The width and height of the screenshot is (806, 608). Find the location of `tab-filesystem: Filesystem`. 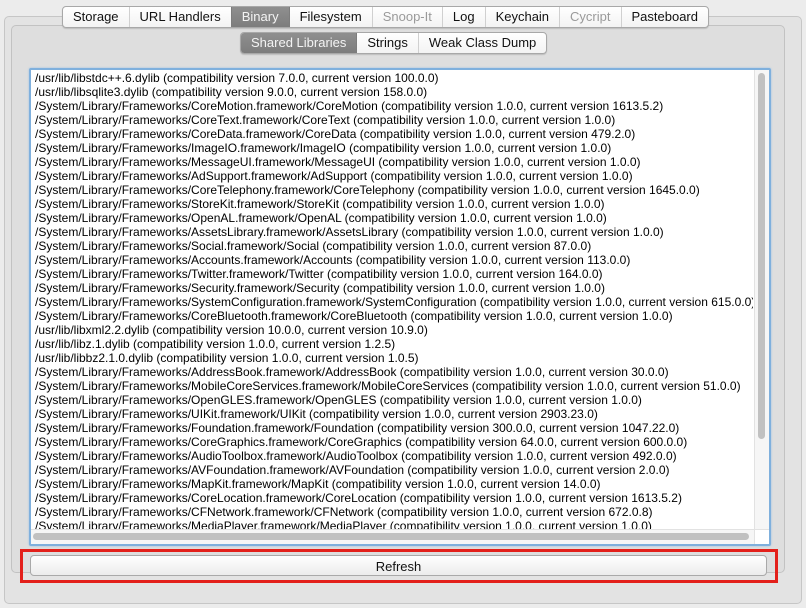

tab-filesystem: Filesystem is located at coordinates (330, 17).